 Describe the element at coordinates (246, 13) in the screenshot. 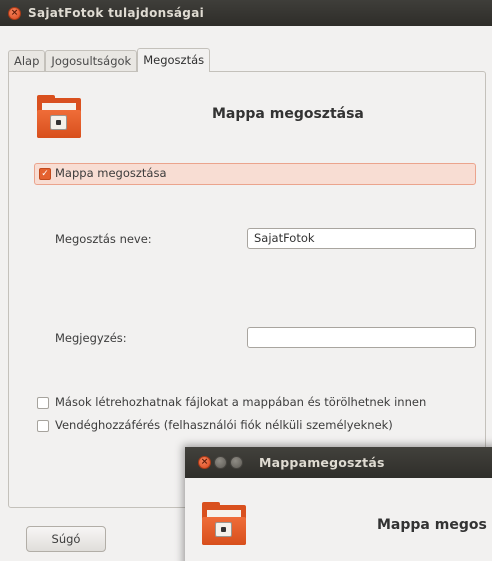

I see `window-titlebar: × SajatFotok tulajdonságai` at that location.